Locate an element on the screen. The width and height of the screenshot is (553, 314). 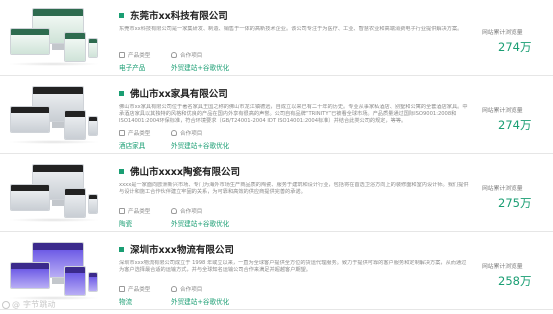
case-title: 深圳市xxx物流有限公司 is located at coordinates (176, 249).